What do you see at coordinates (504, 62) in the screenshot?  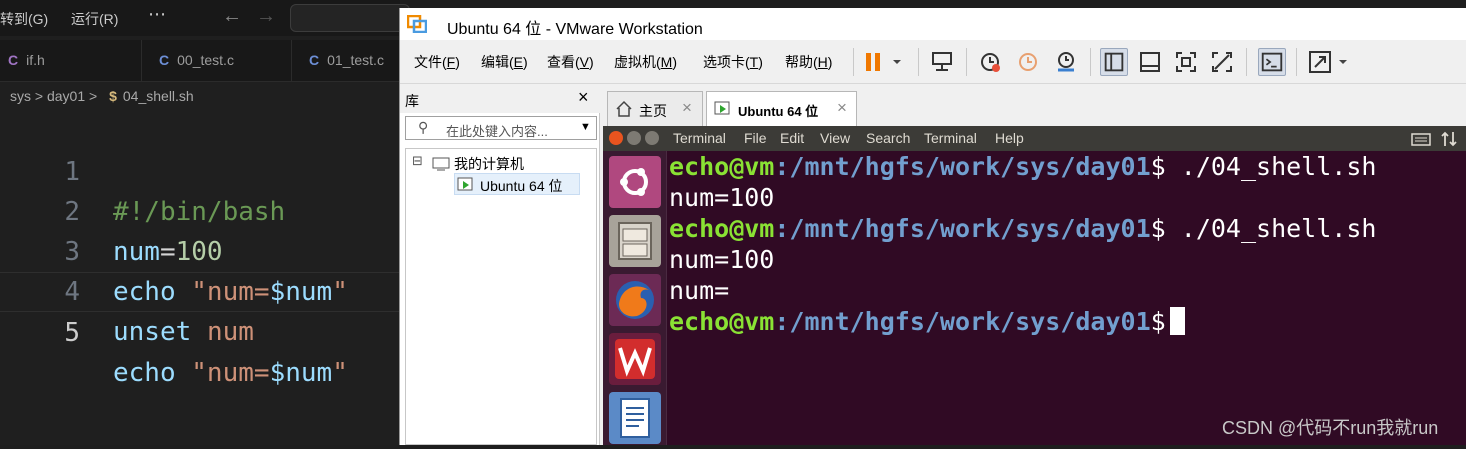 I see `menu-edit: 编辑(E)` at bounding box center [504, 62].